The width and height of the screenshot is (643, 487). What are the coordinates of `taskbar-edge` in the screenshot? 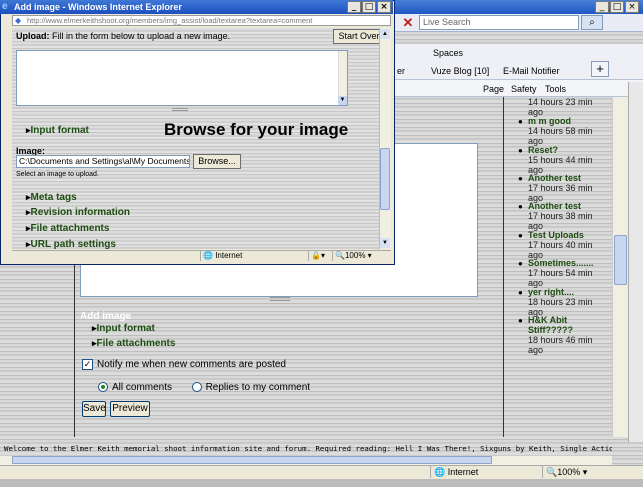 It's located at (321, 483).